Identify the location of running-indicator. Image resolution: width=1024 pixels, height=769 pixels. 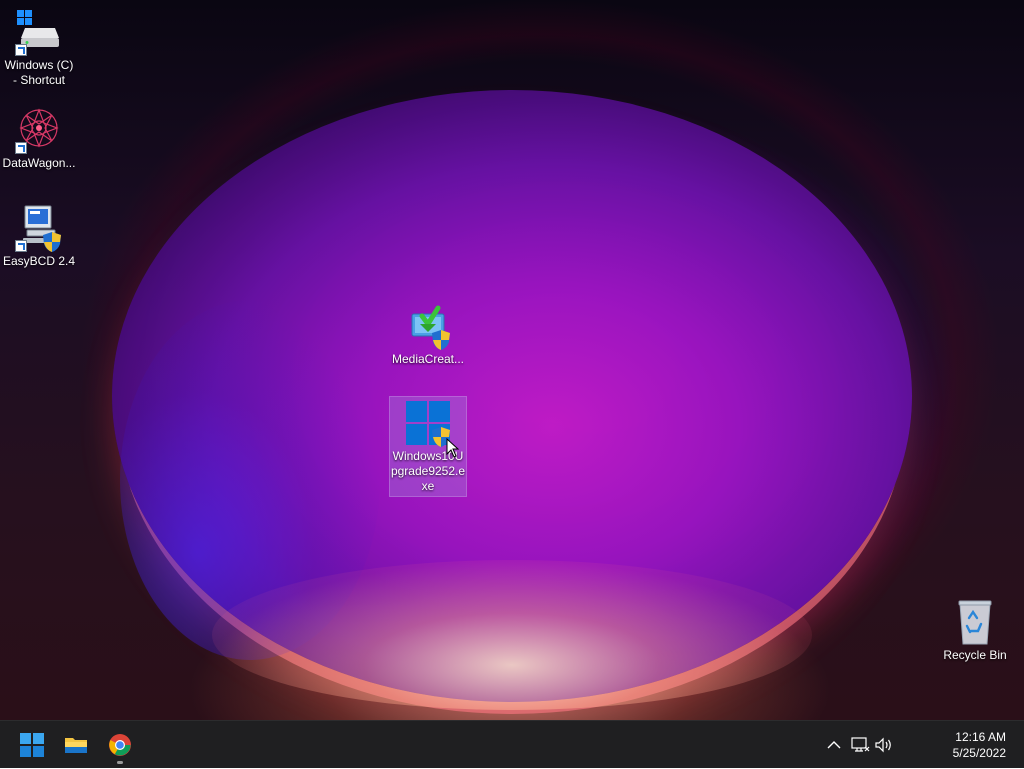
(120, 762).